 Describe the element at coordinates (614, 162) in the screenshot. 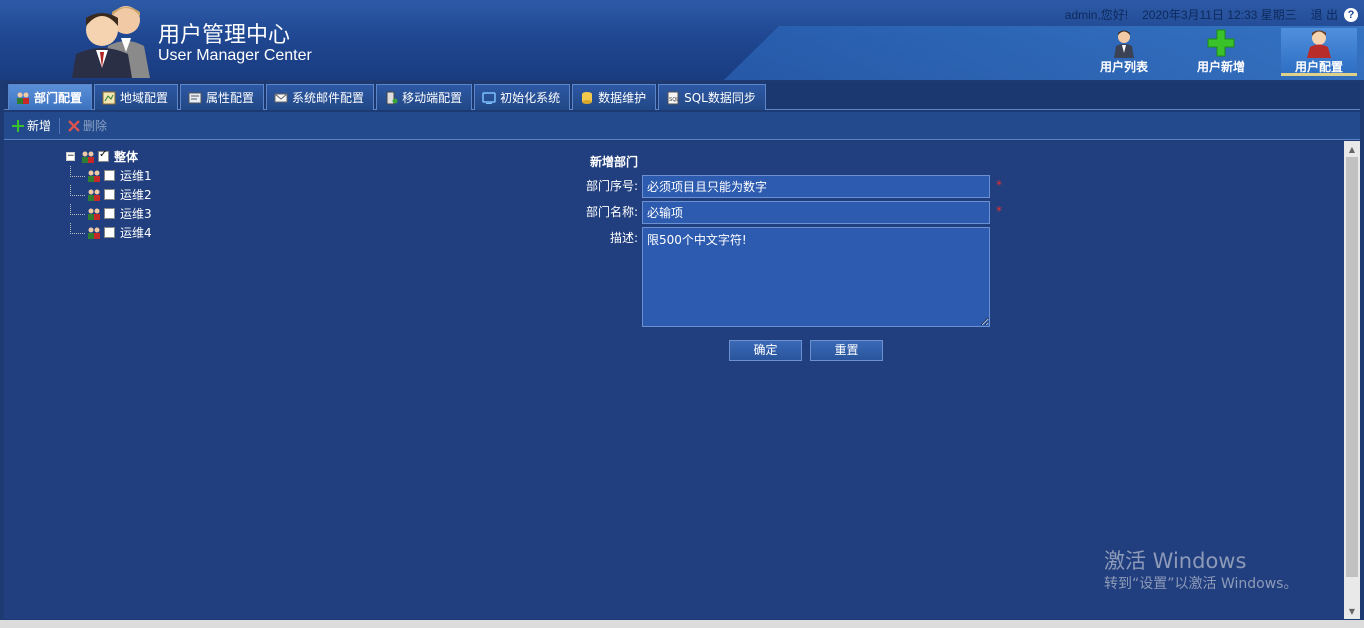

I see `form-title: 新增部门` at that location.